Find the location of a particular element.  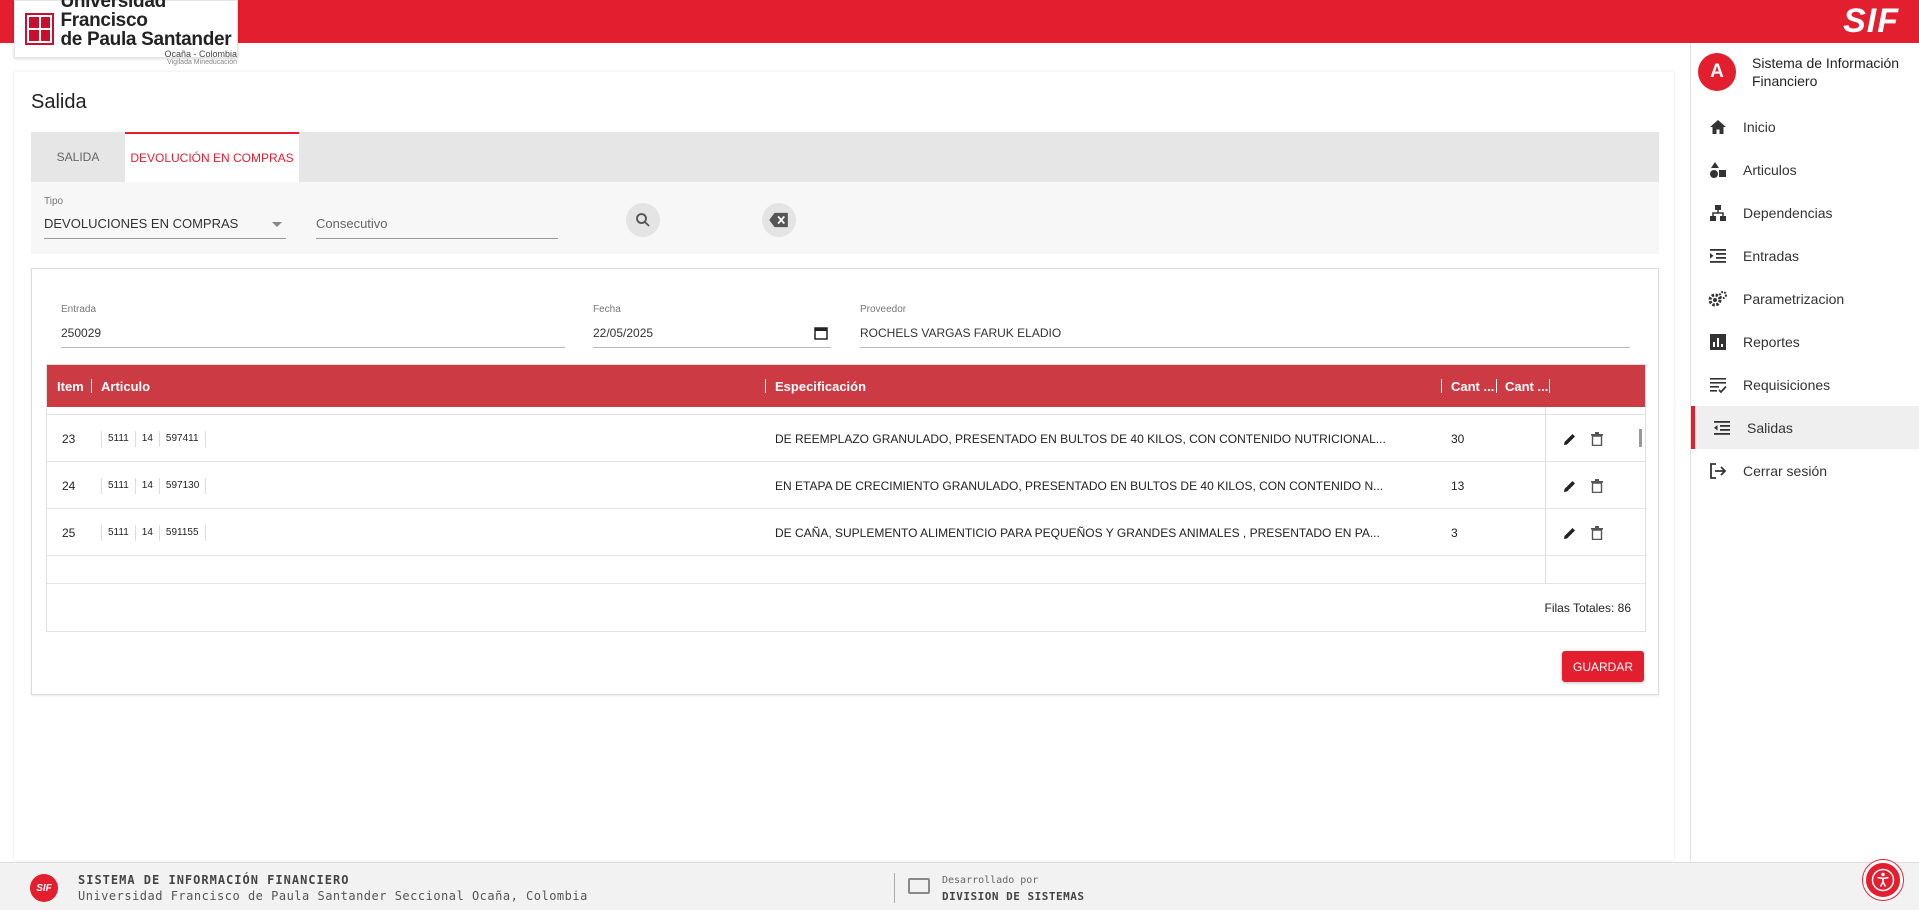

backspace-icon is located at coordinates (778, 220).